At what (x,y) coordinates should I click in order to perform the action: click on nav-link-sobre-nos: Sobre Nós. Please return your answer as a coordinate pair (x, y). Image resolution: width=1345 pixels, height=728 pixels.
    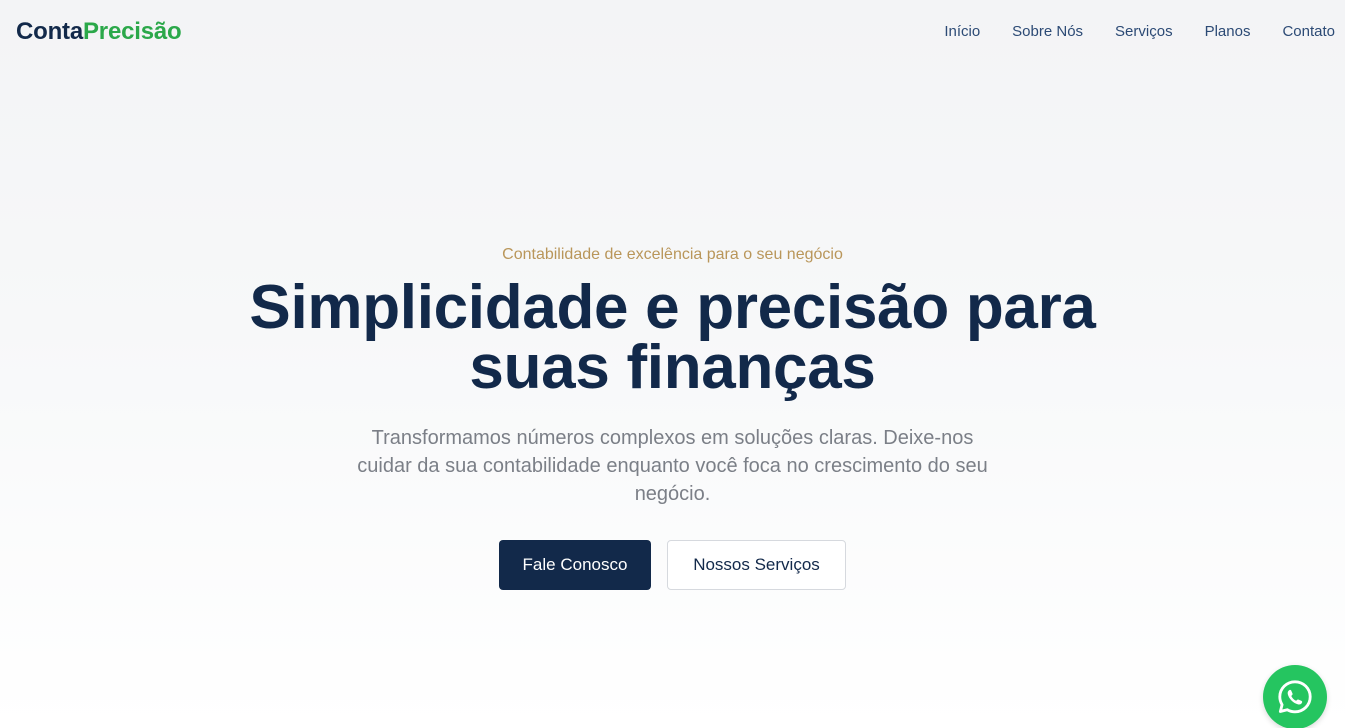
    Looking at the image, I should click on (1047, 32).